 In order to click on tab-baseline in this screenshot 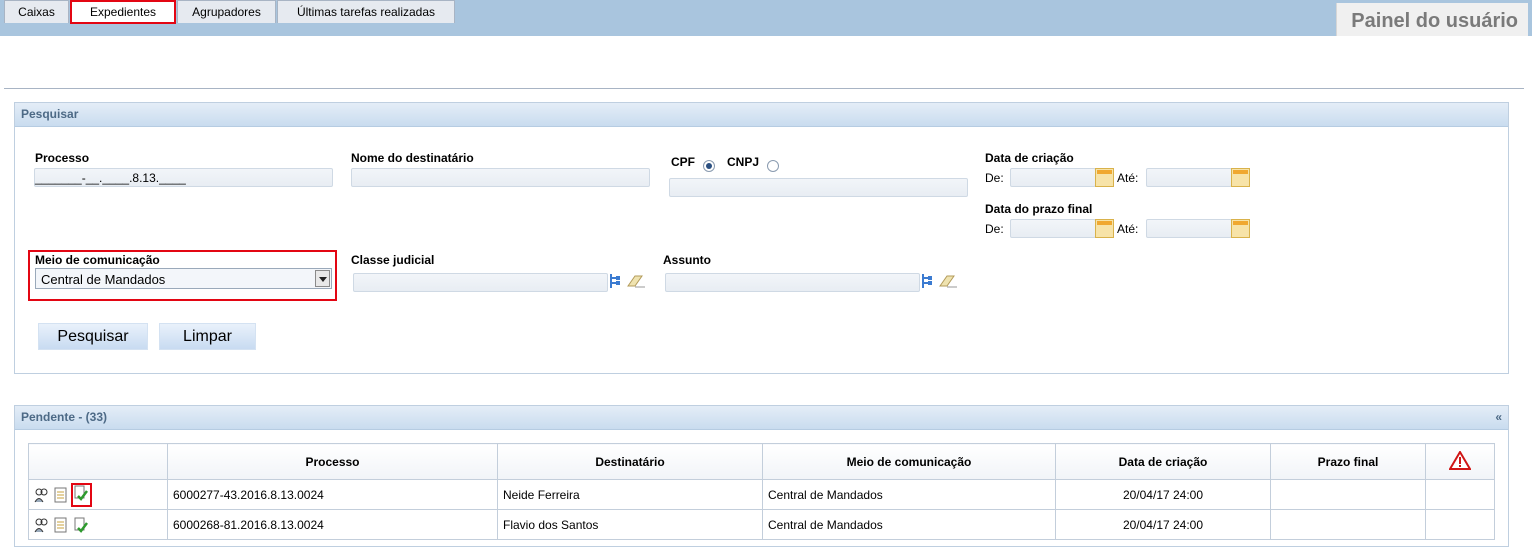, I will do `click(764, 88)`.